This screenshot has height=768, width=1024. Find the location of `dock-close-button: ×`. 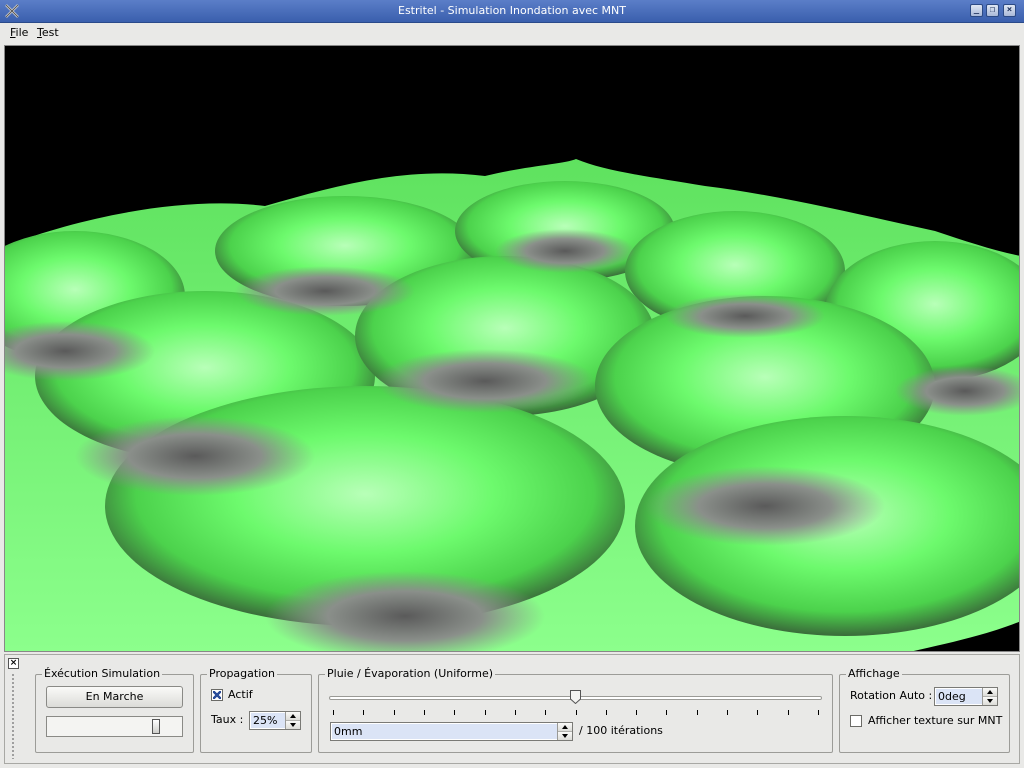

dock-close-button: × is located at coordinates (13, 663).